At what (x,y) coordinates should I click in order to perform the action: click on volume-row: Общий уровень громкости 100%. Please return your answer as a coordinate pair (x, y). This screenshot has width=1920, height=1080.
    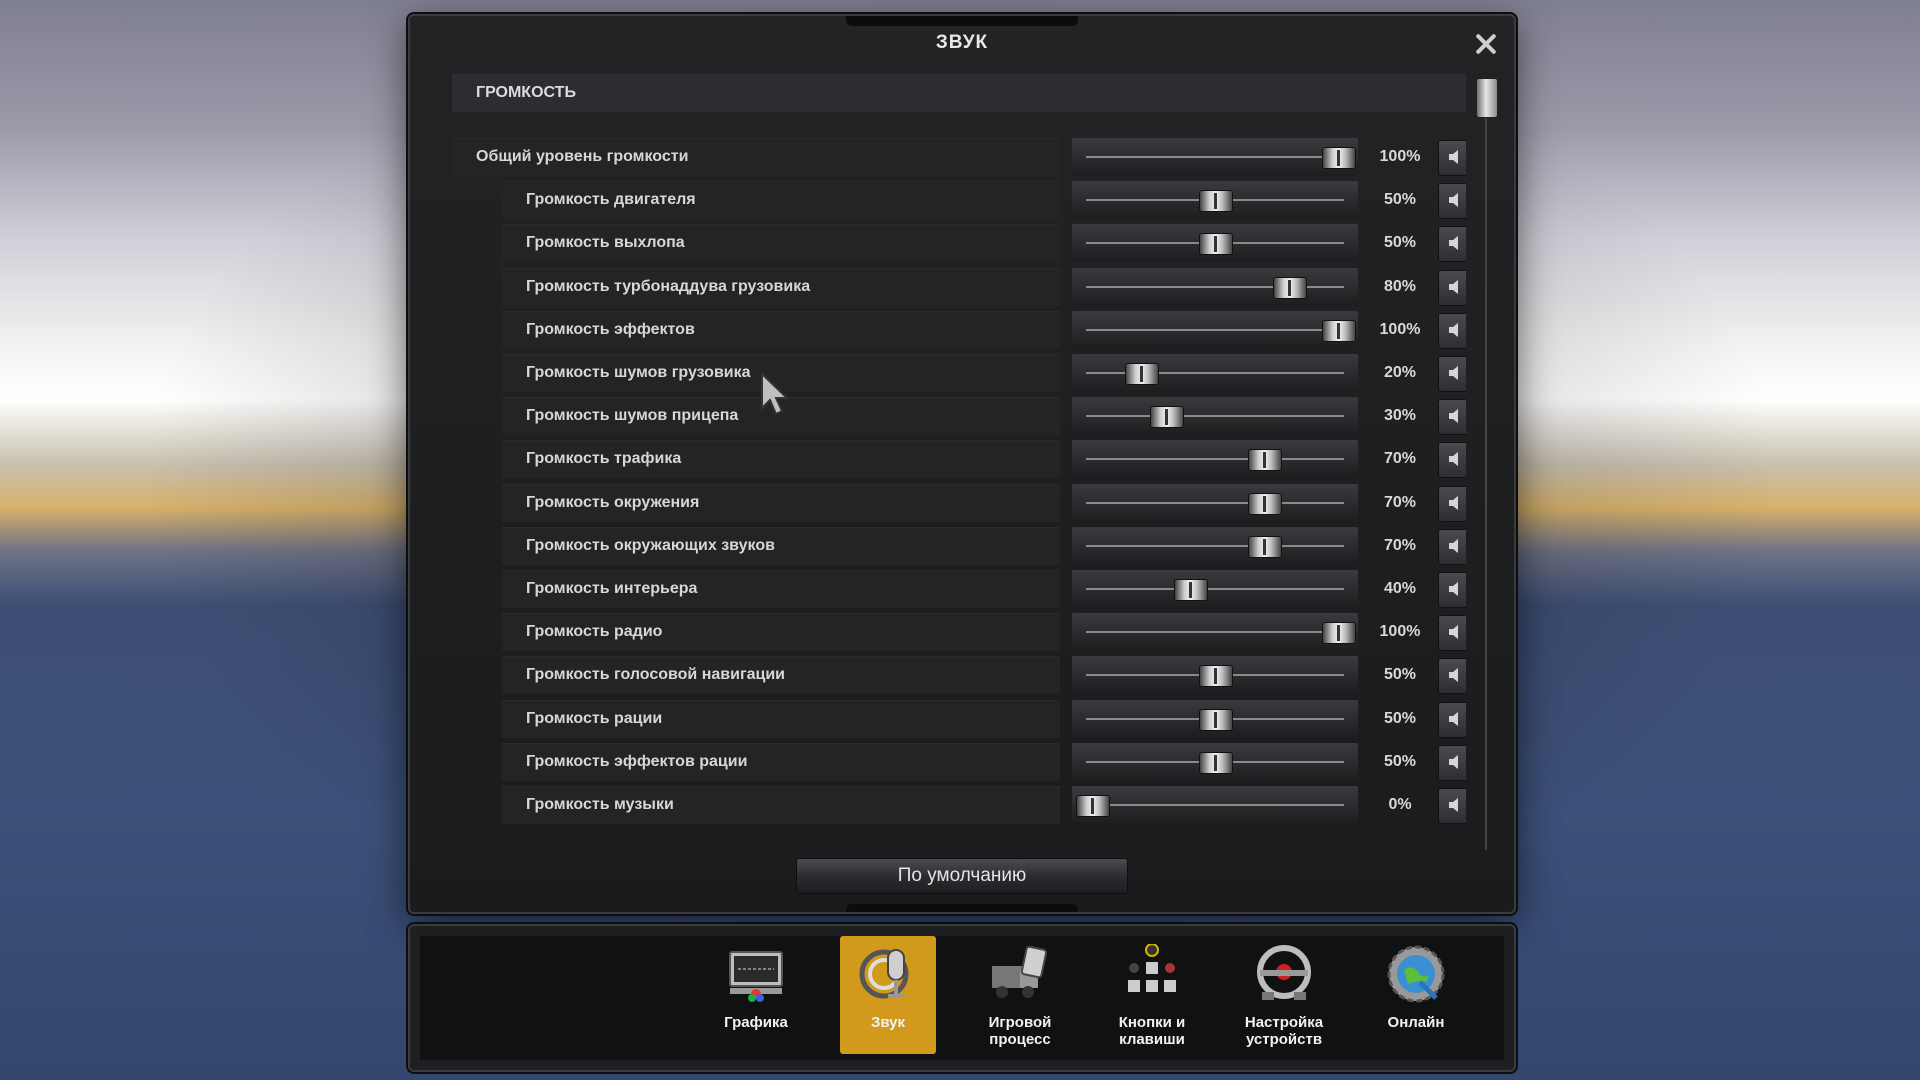
    Looking at the image, I should click on (959, 157).